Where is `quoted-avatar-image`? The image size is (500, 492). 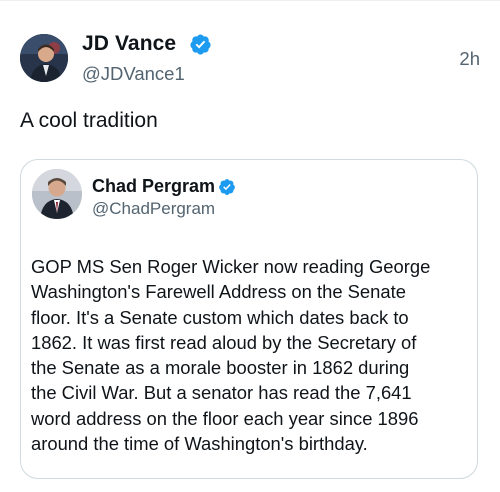
quoted-avatar-image is located at coordinates (57, 194).